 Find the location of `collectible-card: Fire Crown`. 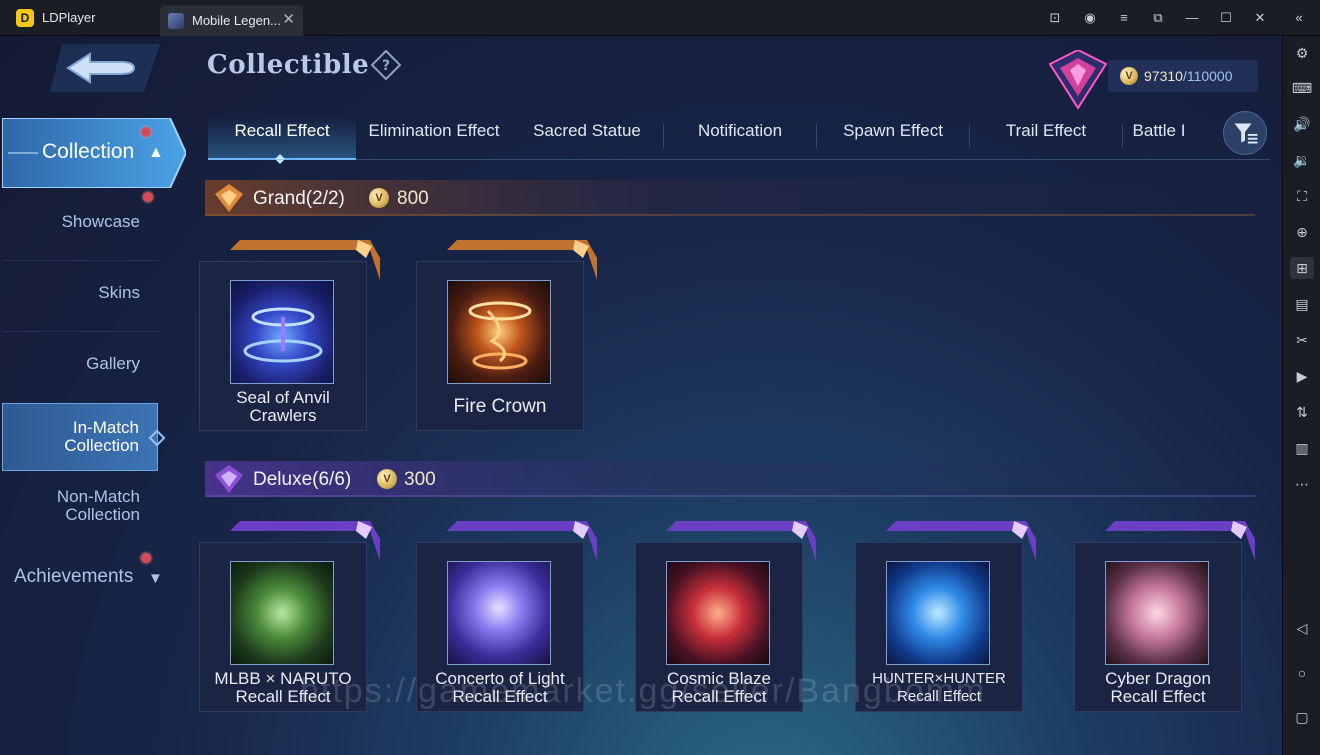

collectible-card: Fire Crown is located at coordinates (506, 335).